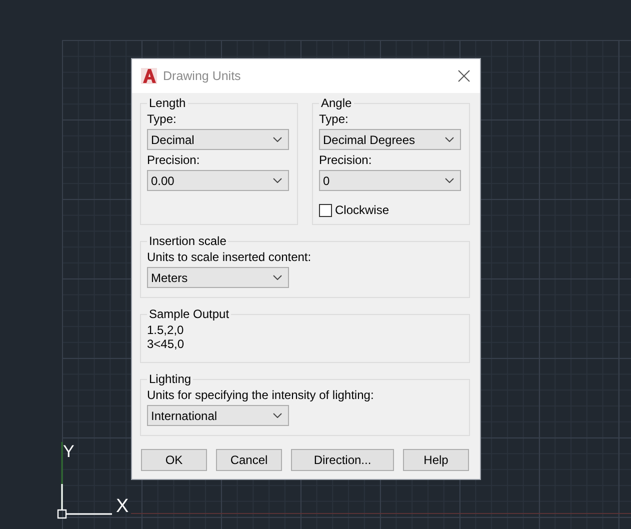 This screenshot has width=631, height=529. Describe the element at coordinates (325, 210) in the screenshot. I see `checkbox` at that location.